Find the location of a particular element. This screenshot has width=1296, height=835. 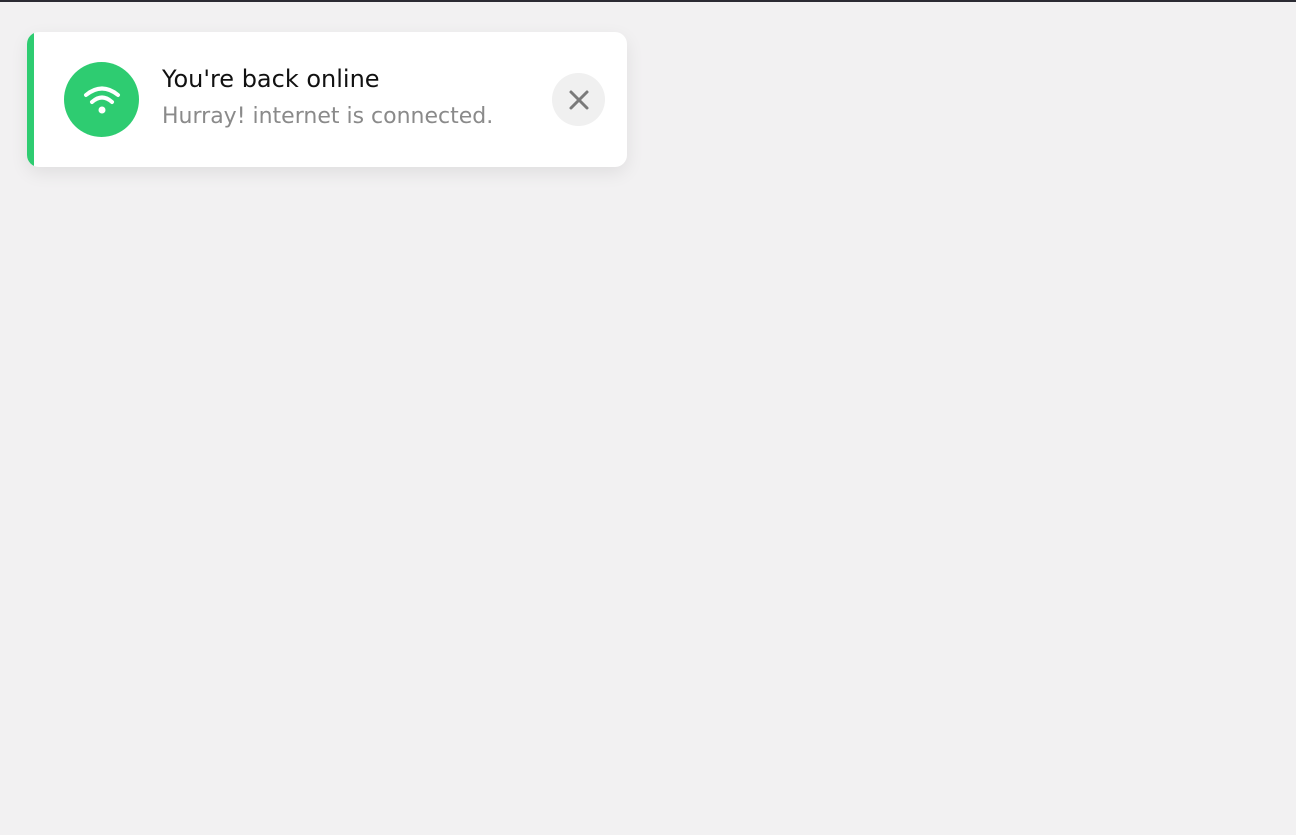

toast-accent-bar is located at coordinates (30, 99).